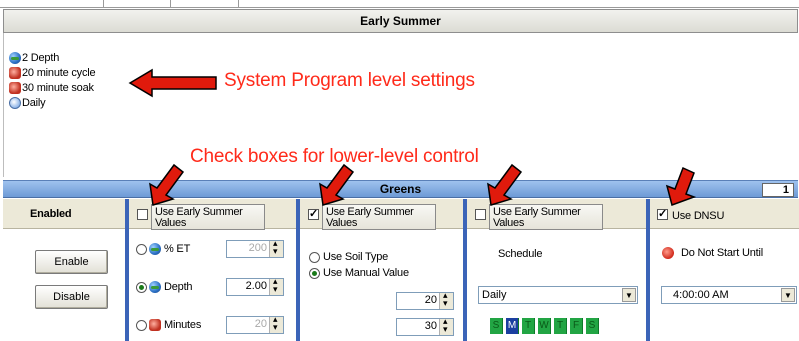  I want to click on setting-schedule: Daily, so click(27, 102).